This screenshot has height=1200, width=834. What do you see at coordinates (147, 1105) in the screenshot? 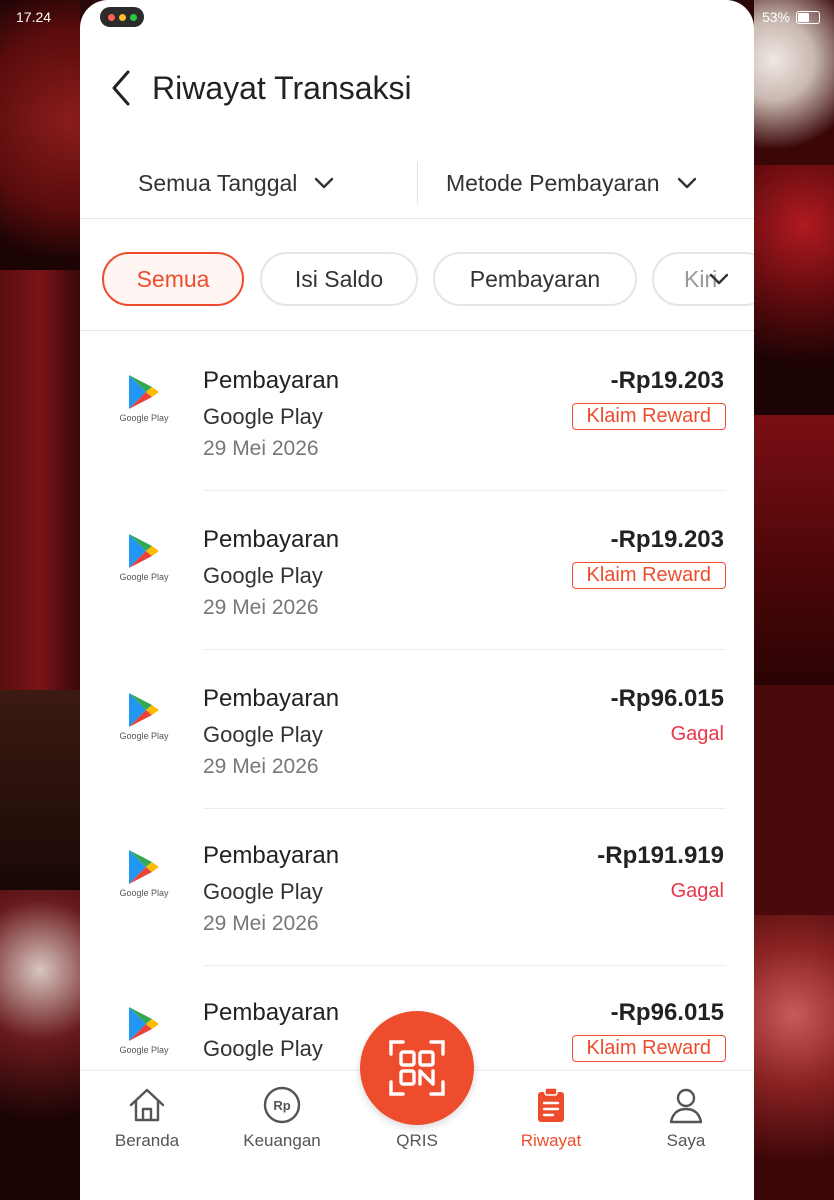
I see `home-icon` at bounding box center [147, 1105].